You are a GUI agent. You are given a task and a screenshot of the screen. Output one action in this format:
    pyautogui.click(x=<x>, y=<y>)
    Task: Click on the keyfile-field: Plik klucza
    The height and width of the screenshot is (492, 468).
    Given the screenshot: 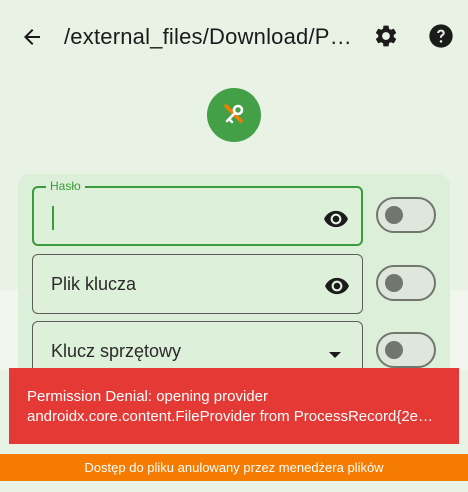 What is the action you would take?
    pyautogui.click(x=197, y=284)
    